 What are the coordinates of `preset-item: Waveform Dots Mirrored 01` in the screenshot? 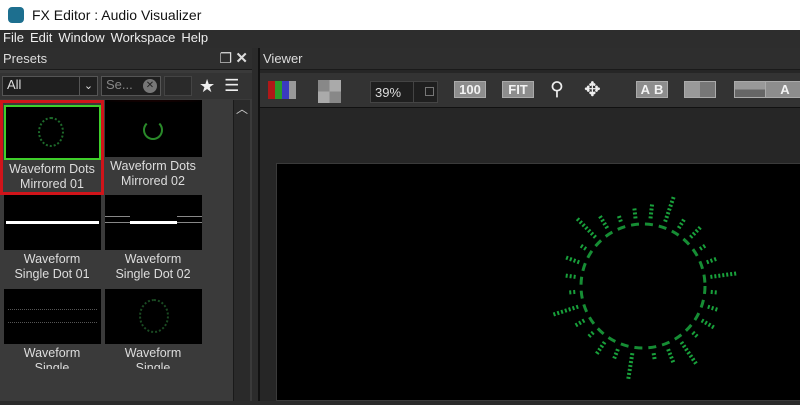 It's located at (52, 147).